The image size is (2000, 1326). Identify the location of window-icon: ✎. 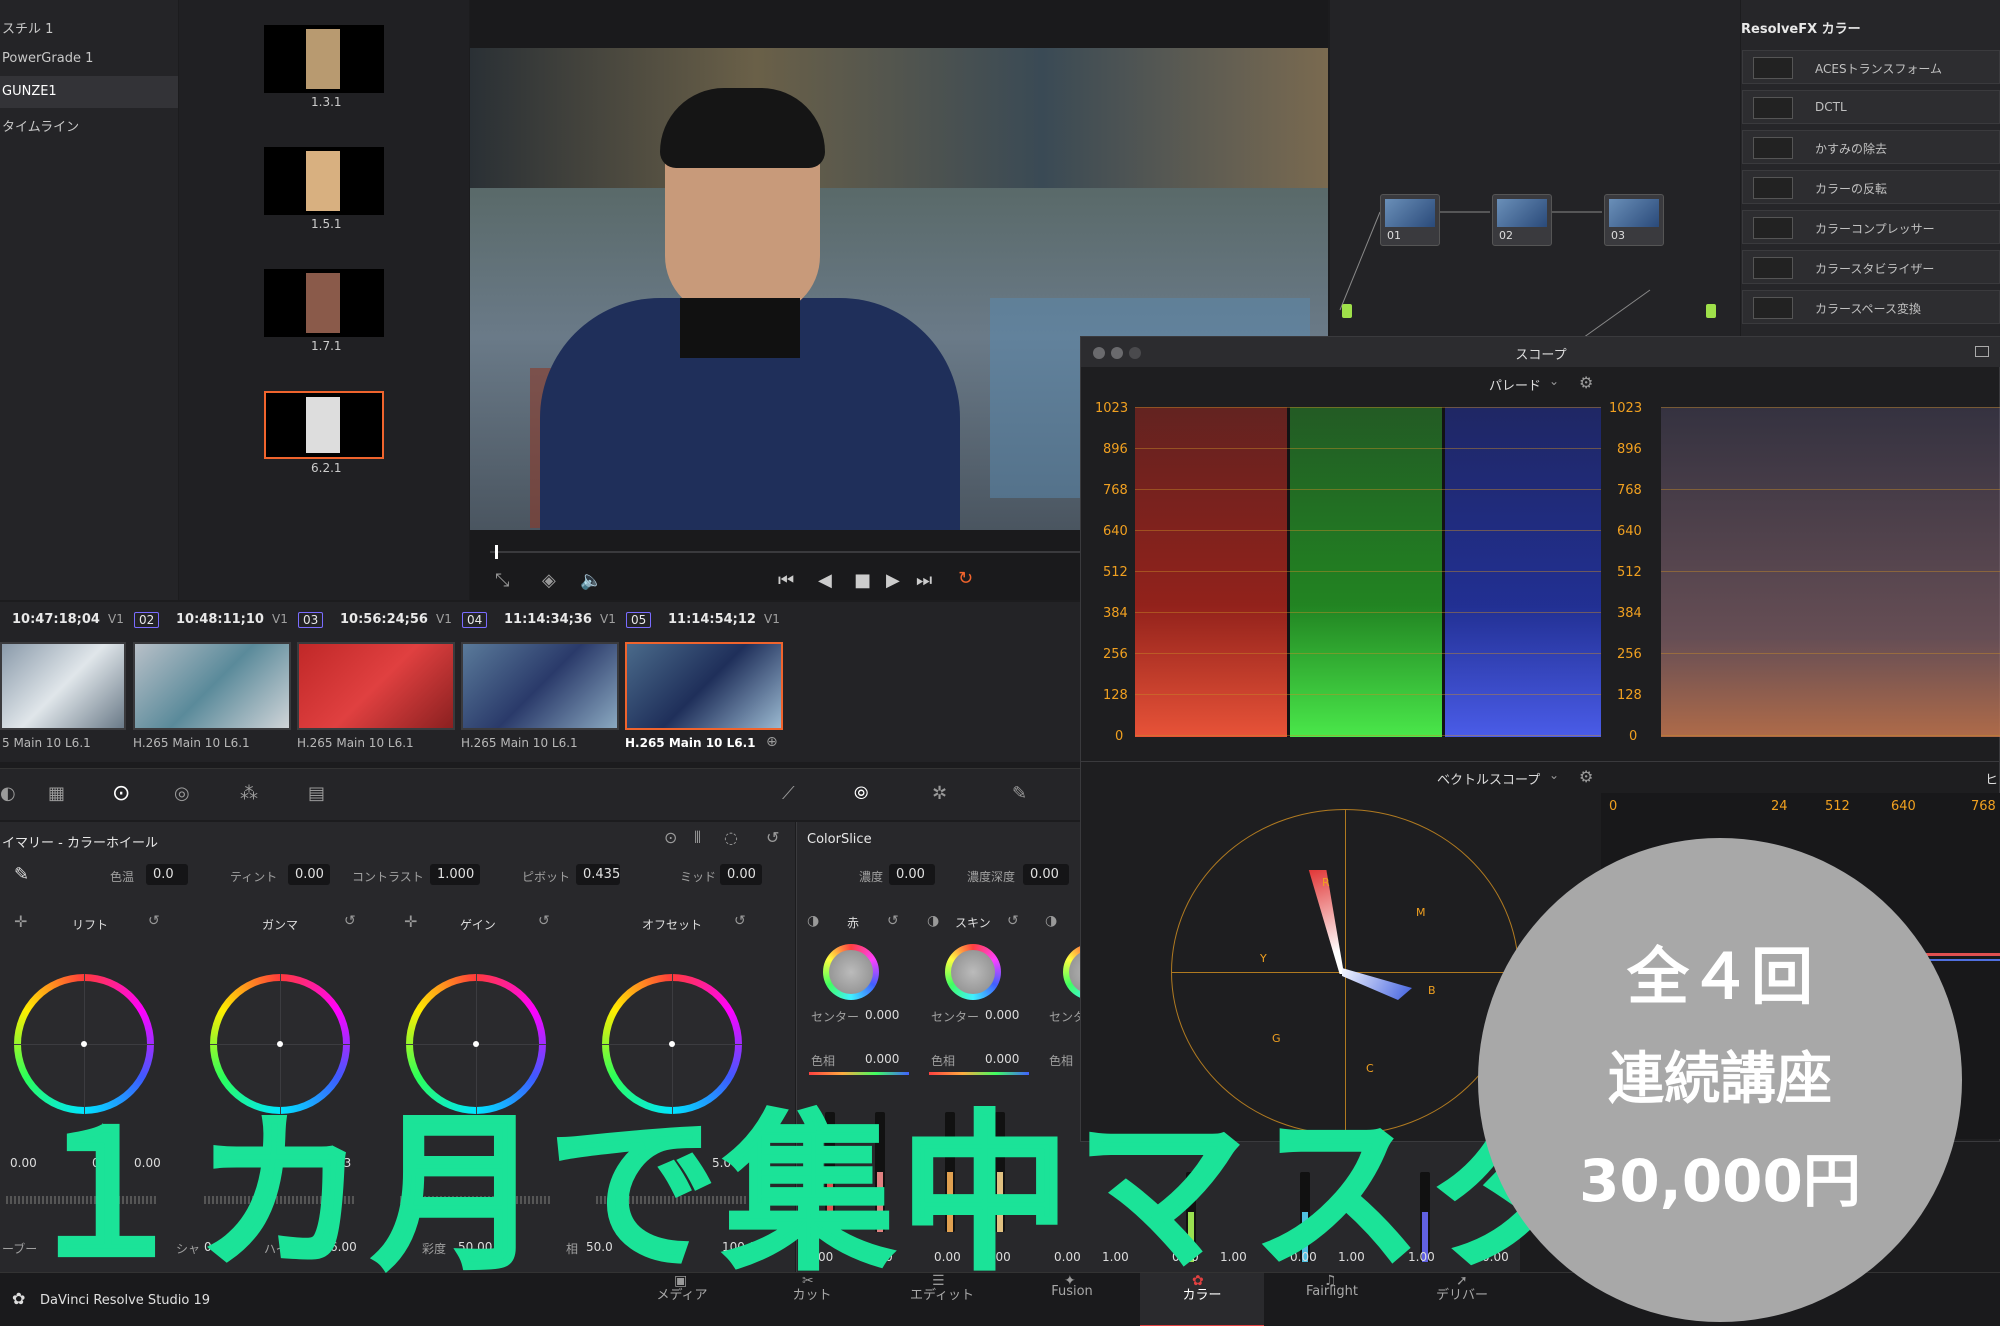
(1019, 794).